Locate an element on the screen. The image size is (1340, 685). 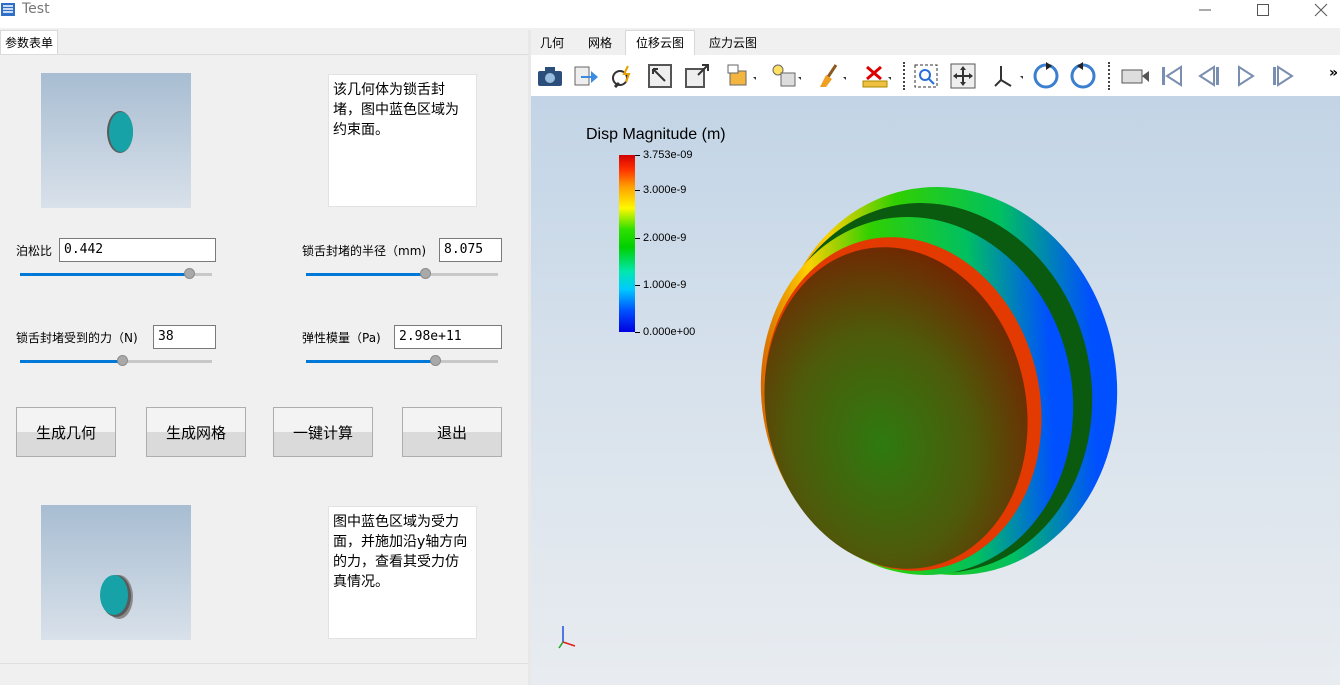
first-frame-icon is located at coordinates (1172, 76).